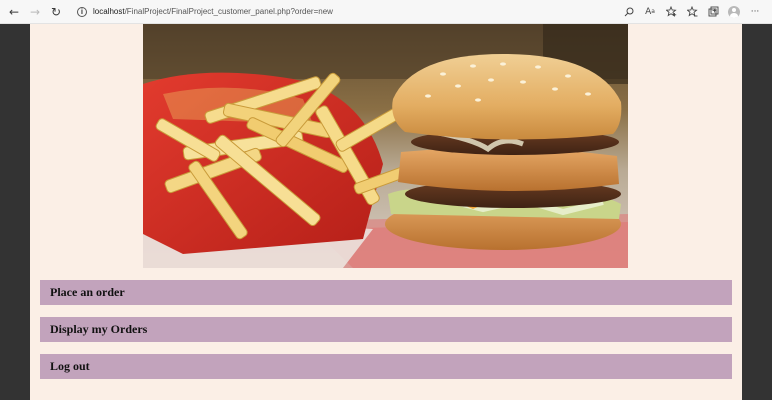 This screenshot has width=772, height=400. Describe the element at coordinates (386, 292) in the screenshot. I see `place-order-button: Place an order` at that location.